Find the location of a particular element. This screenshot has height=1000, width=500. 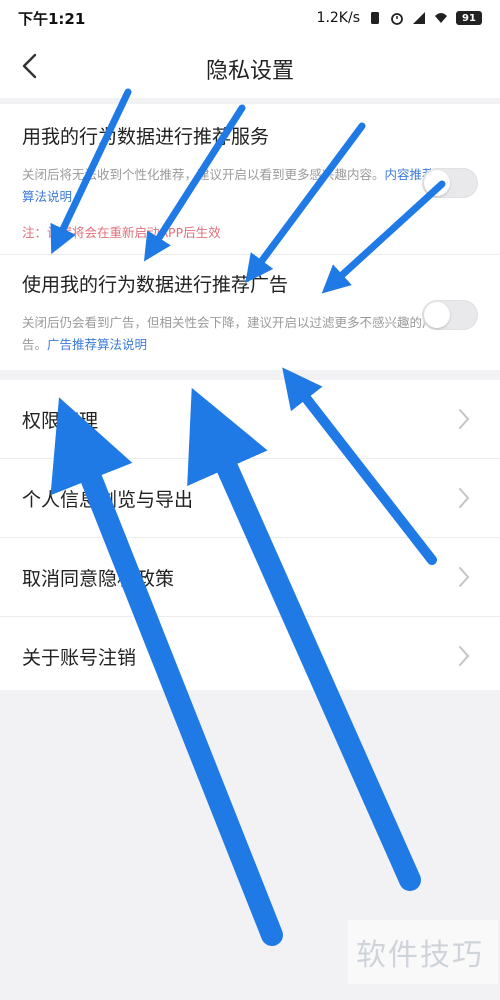

menu-item-personal-info: 个人信息浏览与导出 is located at coordinates (250, 498).